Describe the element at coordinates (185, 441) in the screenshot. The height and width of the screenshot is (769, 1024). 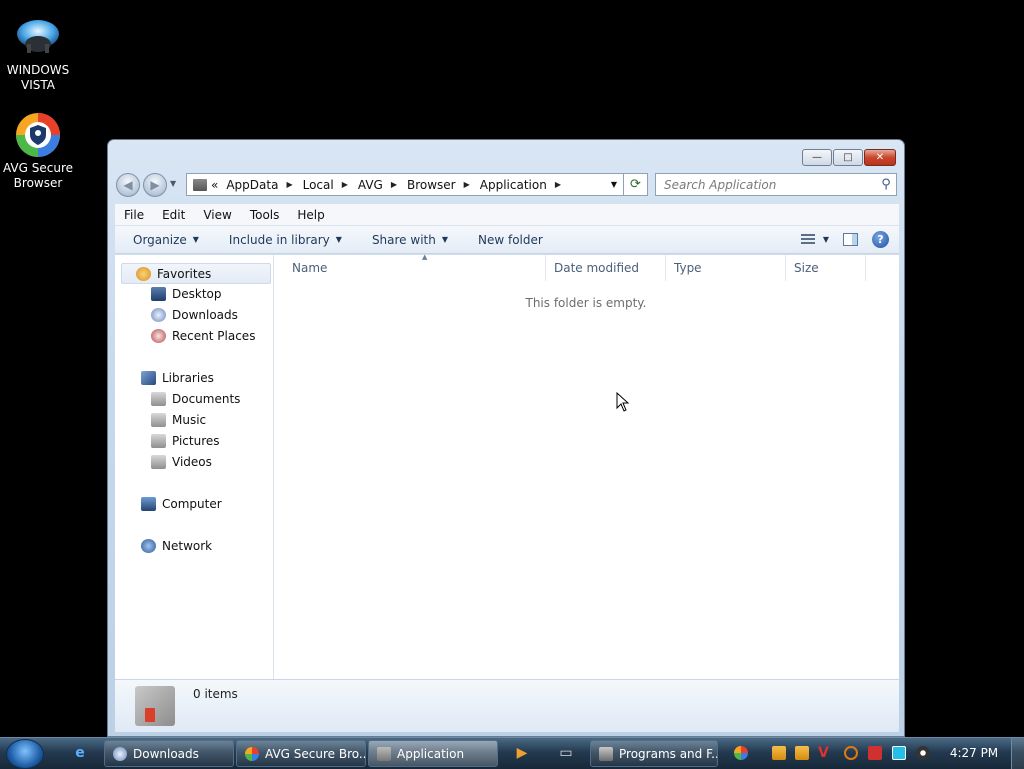
I see `nav-item-pictures: Pictures` at that location.